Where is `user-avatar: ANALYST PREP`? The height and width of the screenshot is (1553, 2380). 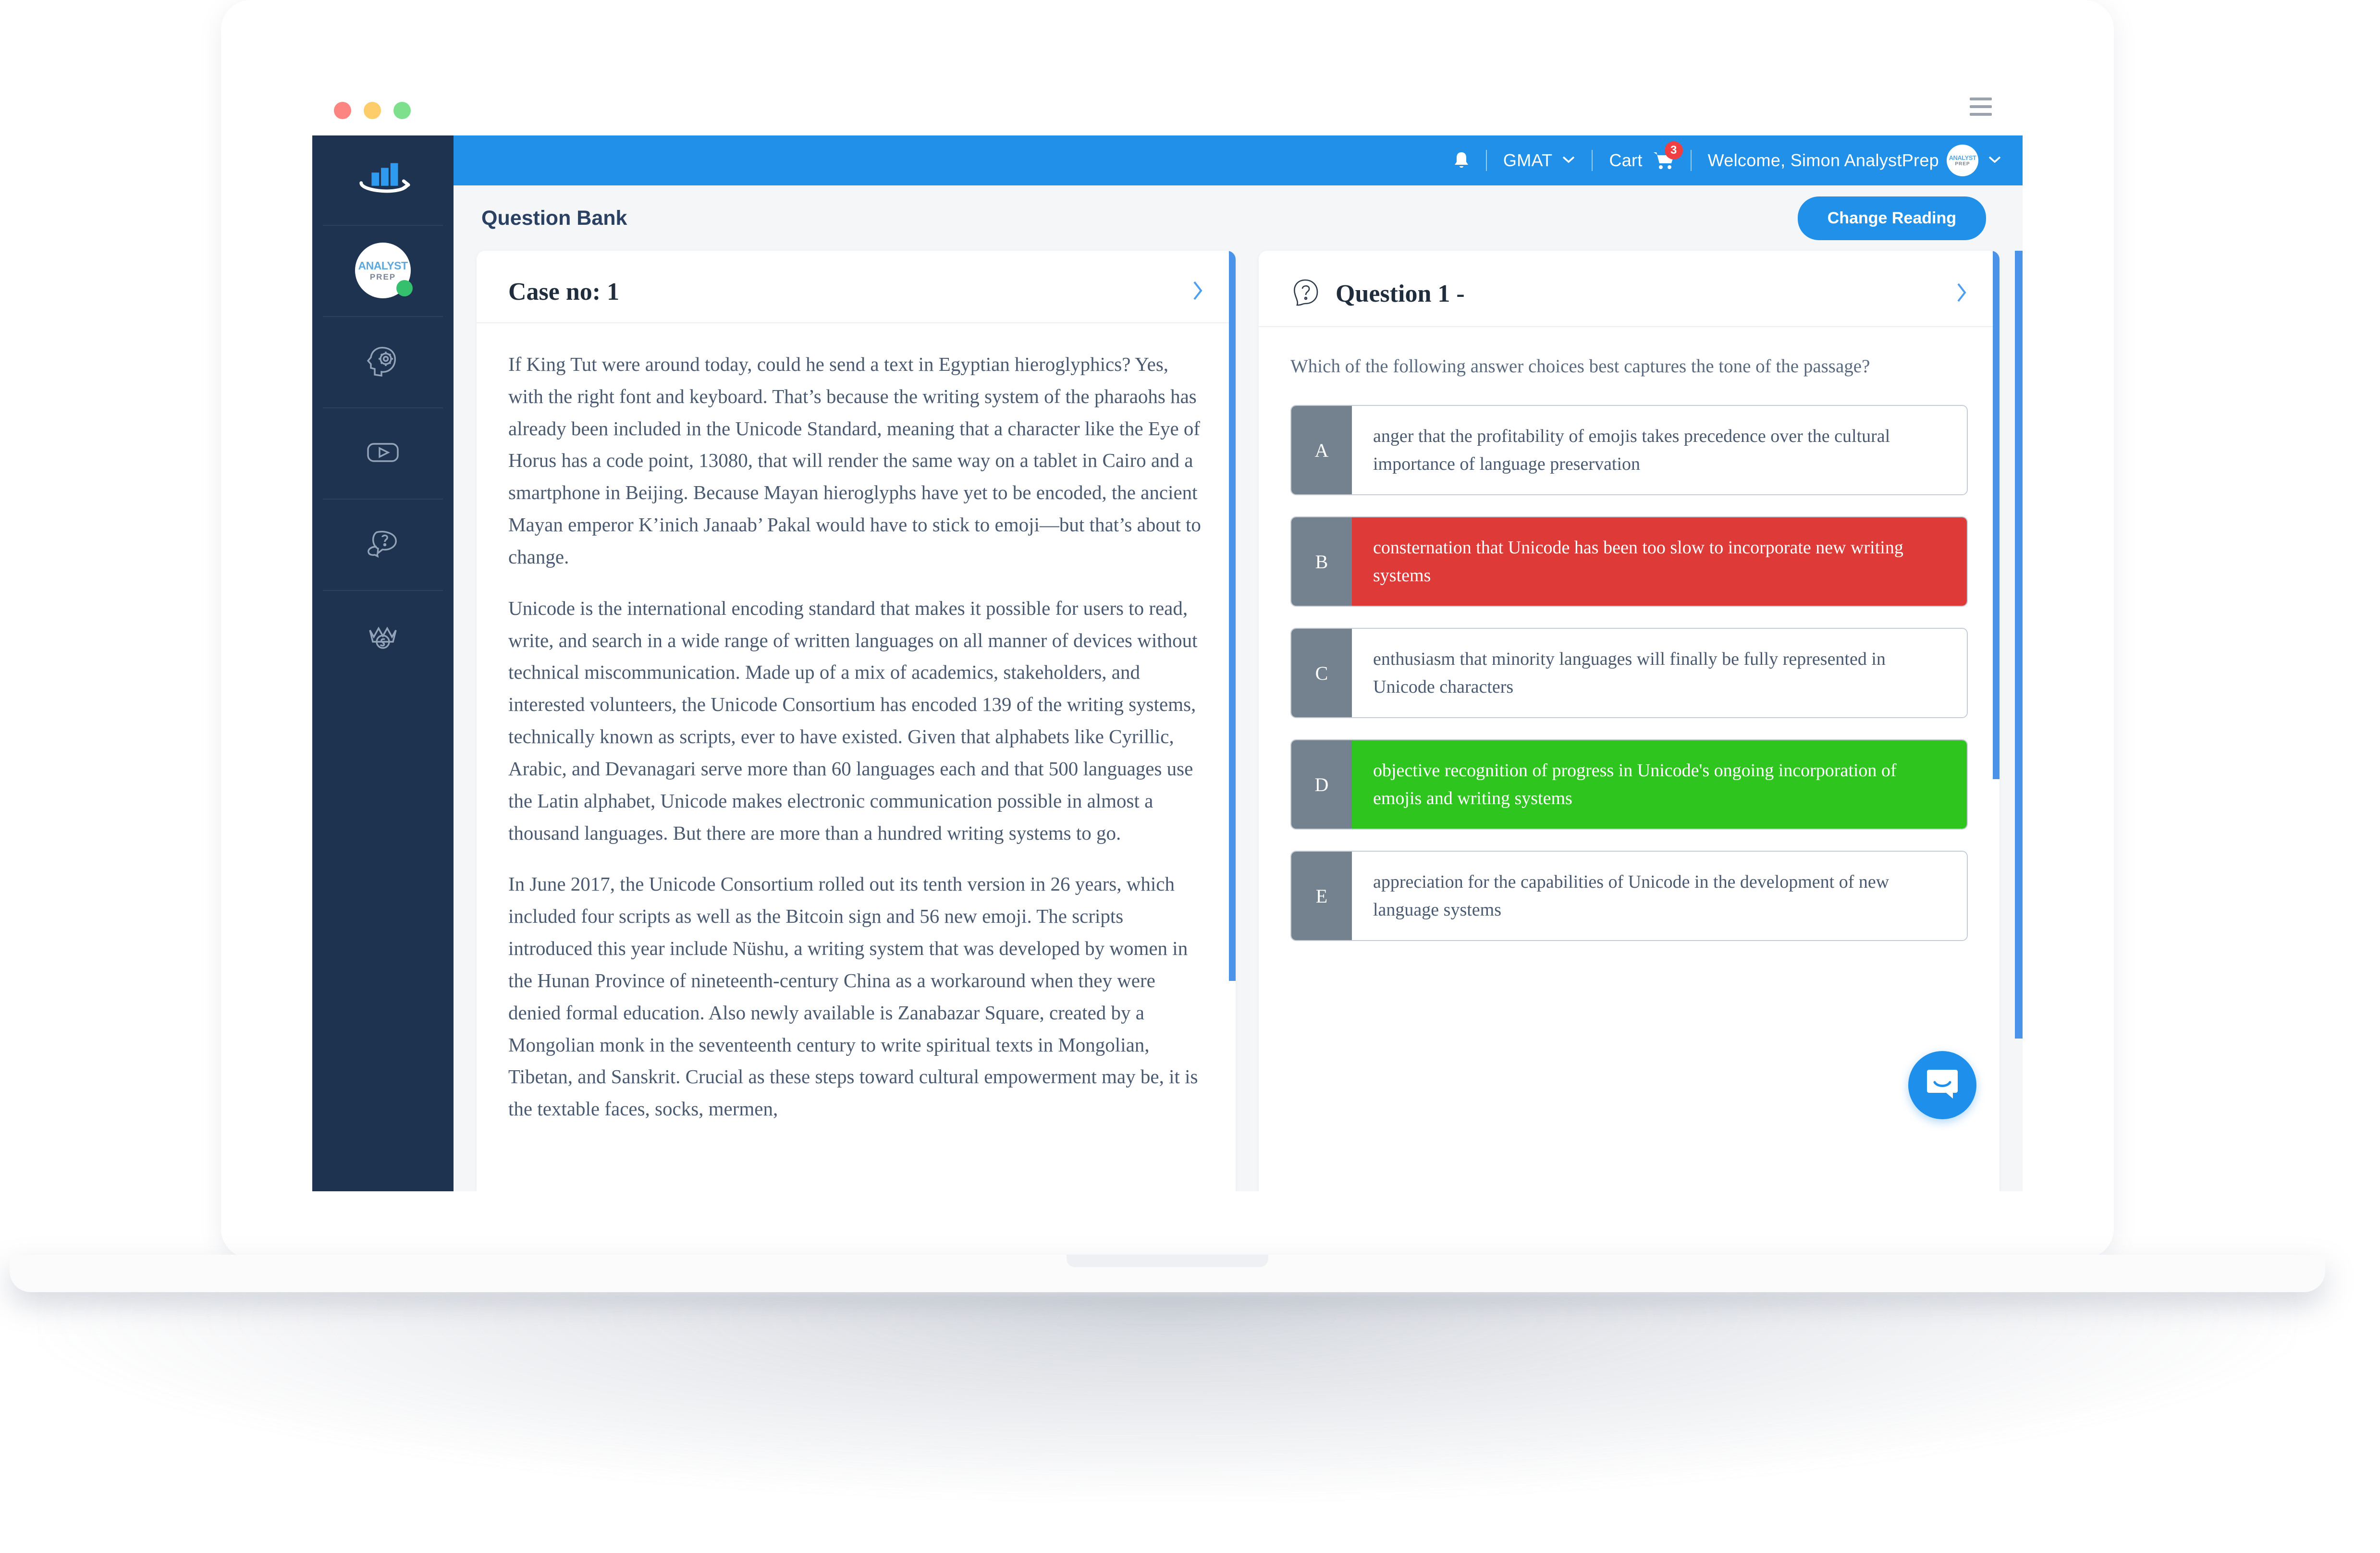
user-avatar: ANALYST PREP is located at coordinates (1962, 160).